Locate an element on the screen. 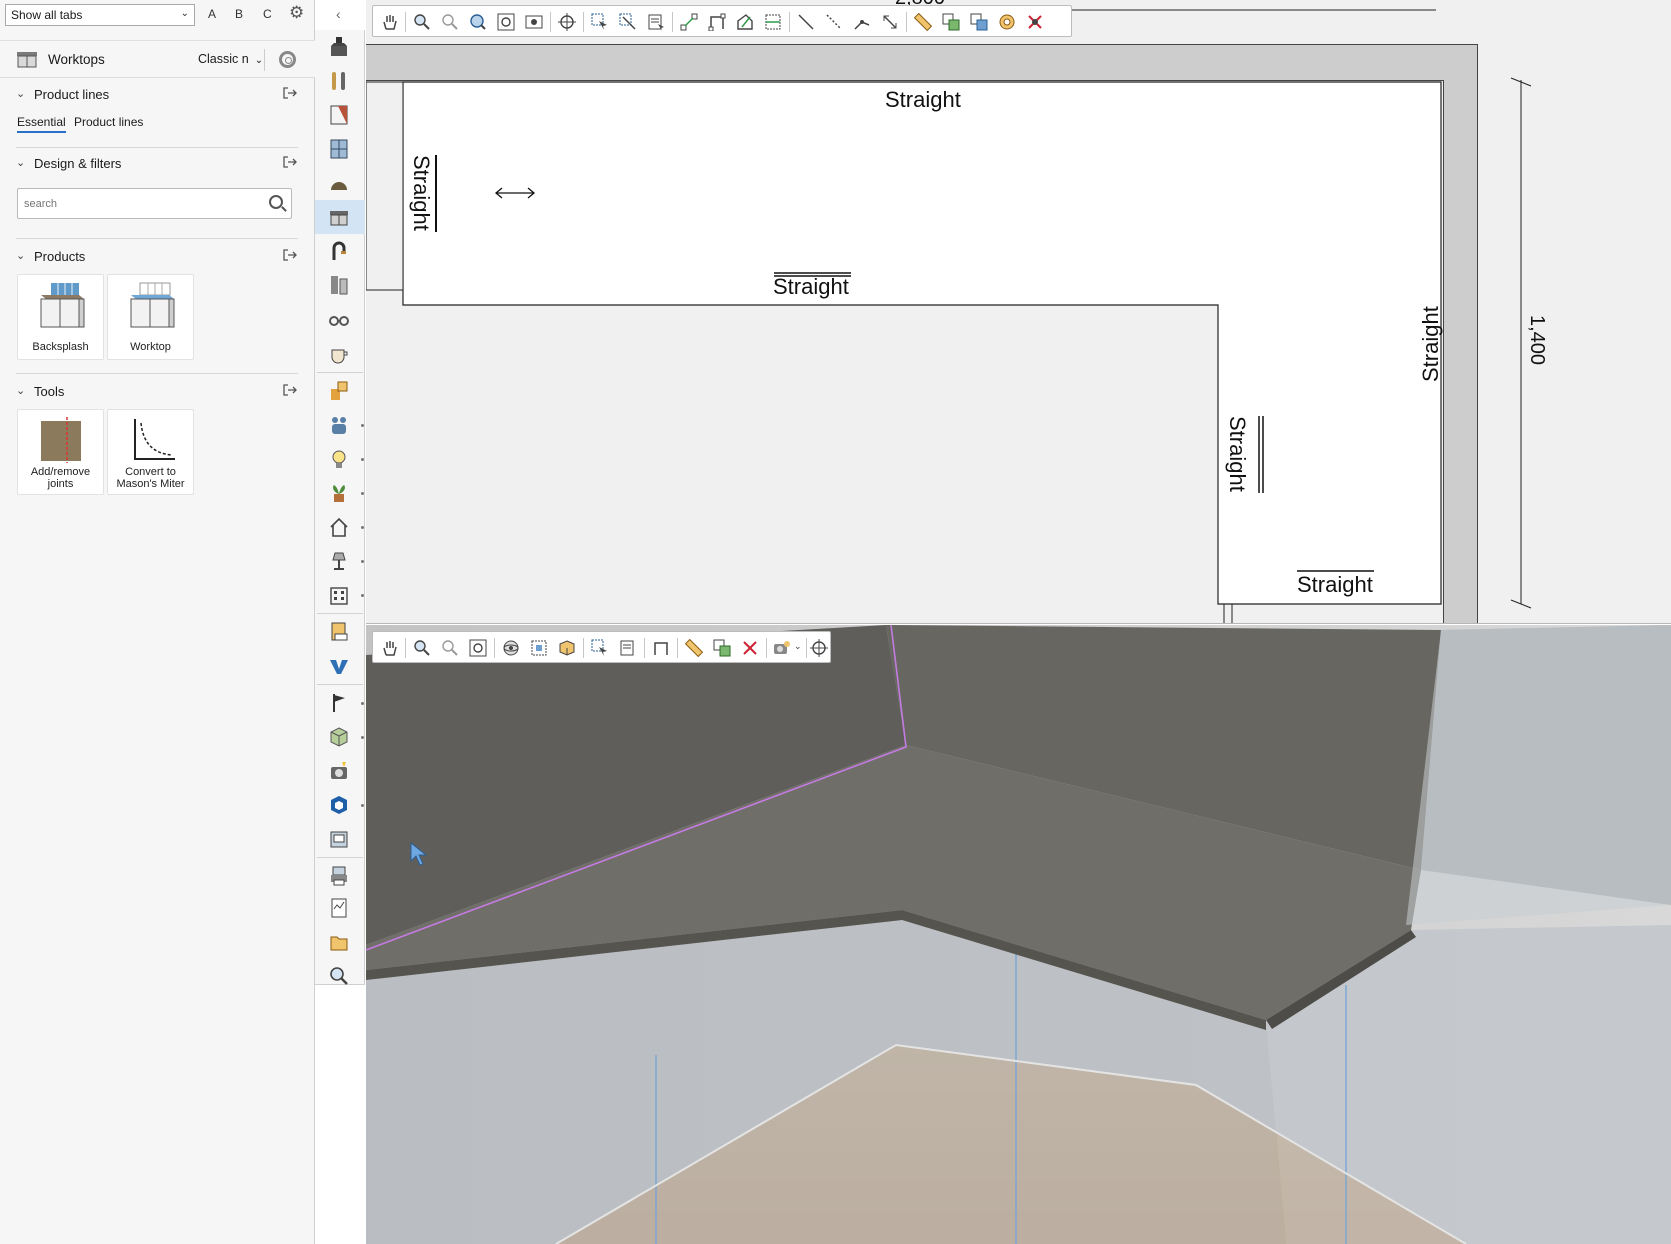 Image resolution: width=1671 pixels, height=1244 pixels. v-logo-button is located at coordinates (340, 666).